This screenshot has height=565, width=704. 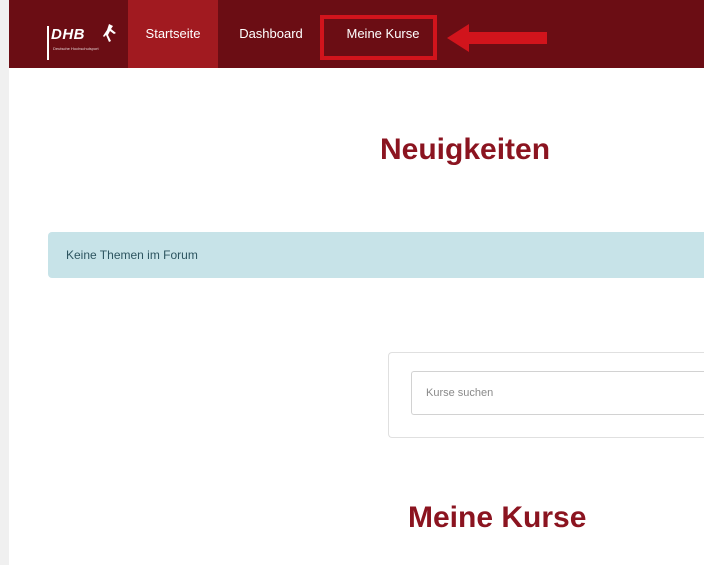 I want to click on nav-startseite: Startseite, so click(x=173, y=34).